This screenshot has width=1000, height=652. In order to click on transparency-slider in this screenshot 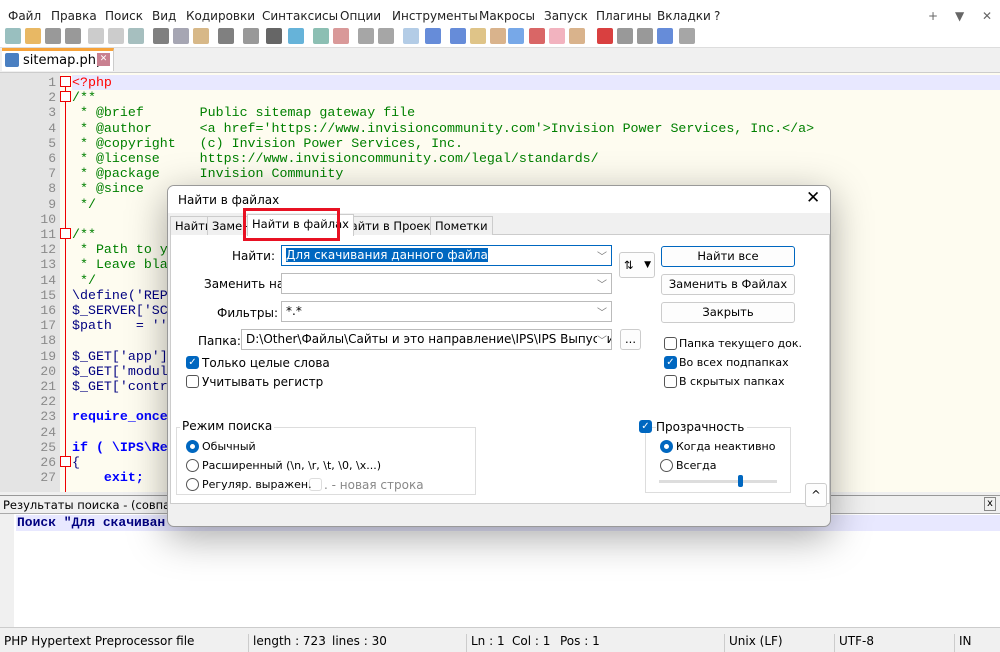, I will do `click(718, 481)`.